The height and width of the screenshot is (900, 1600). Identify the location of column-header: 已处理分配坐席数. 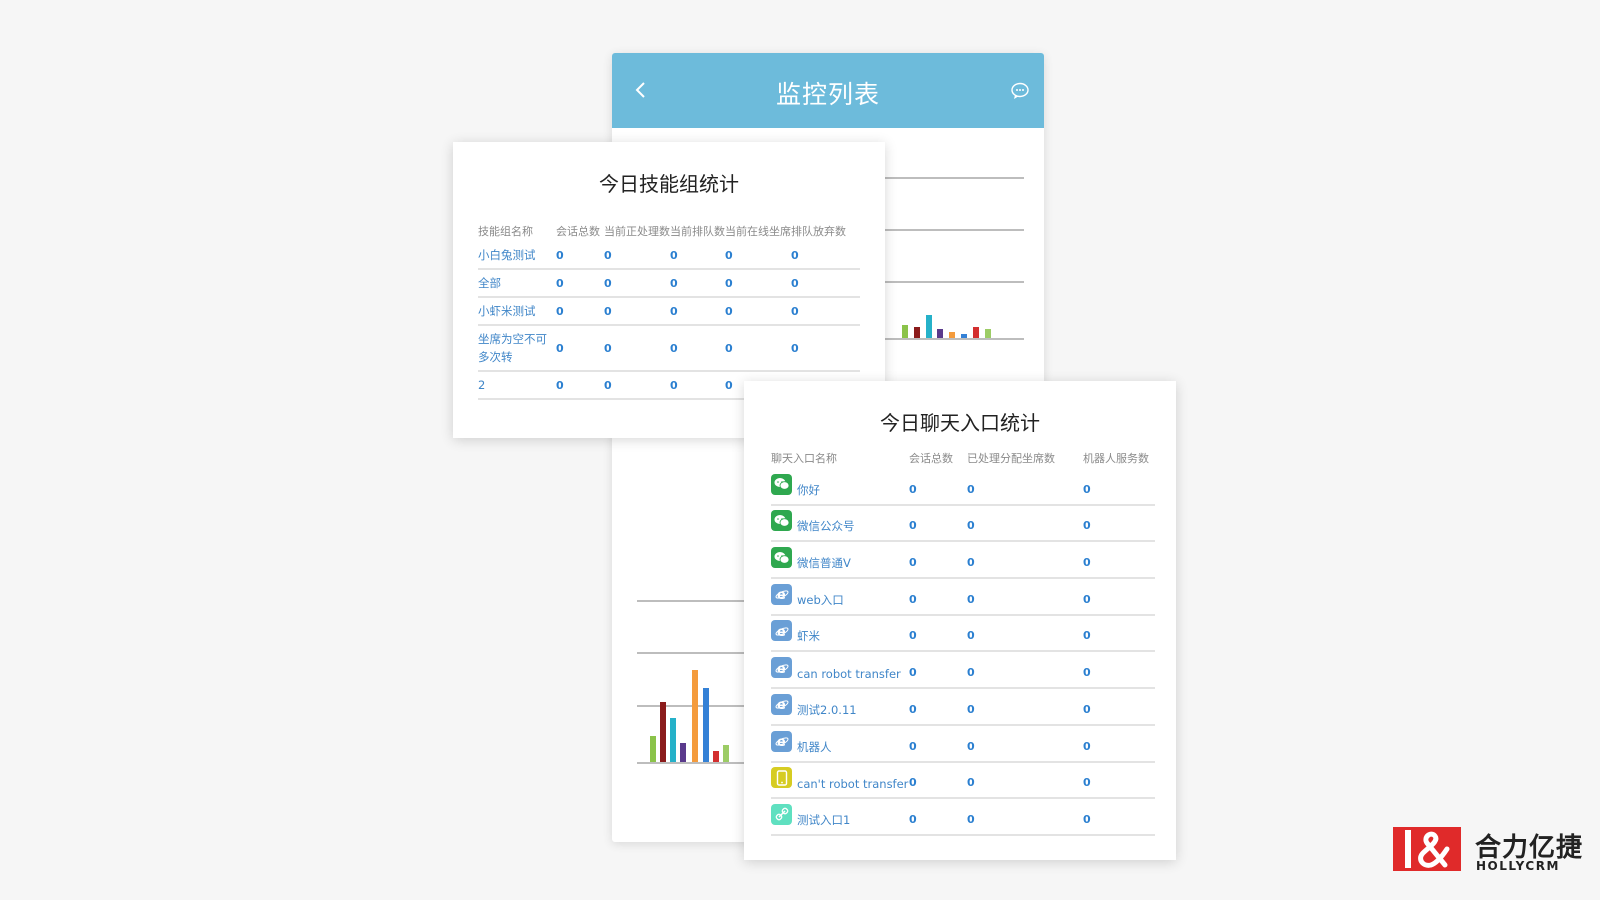
(1011, 458).